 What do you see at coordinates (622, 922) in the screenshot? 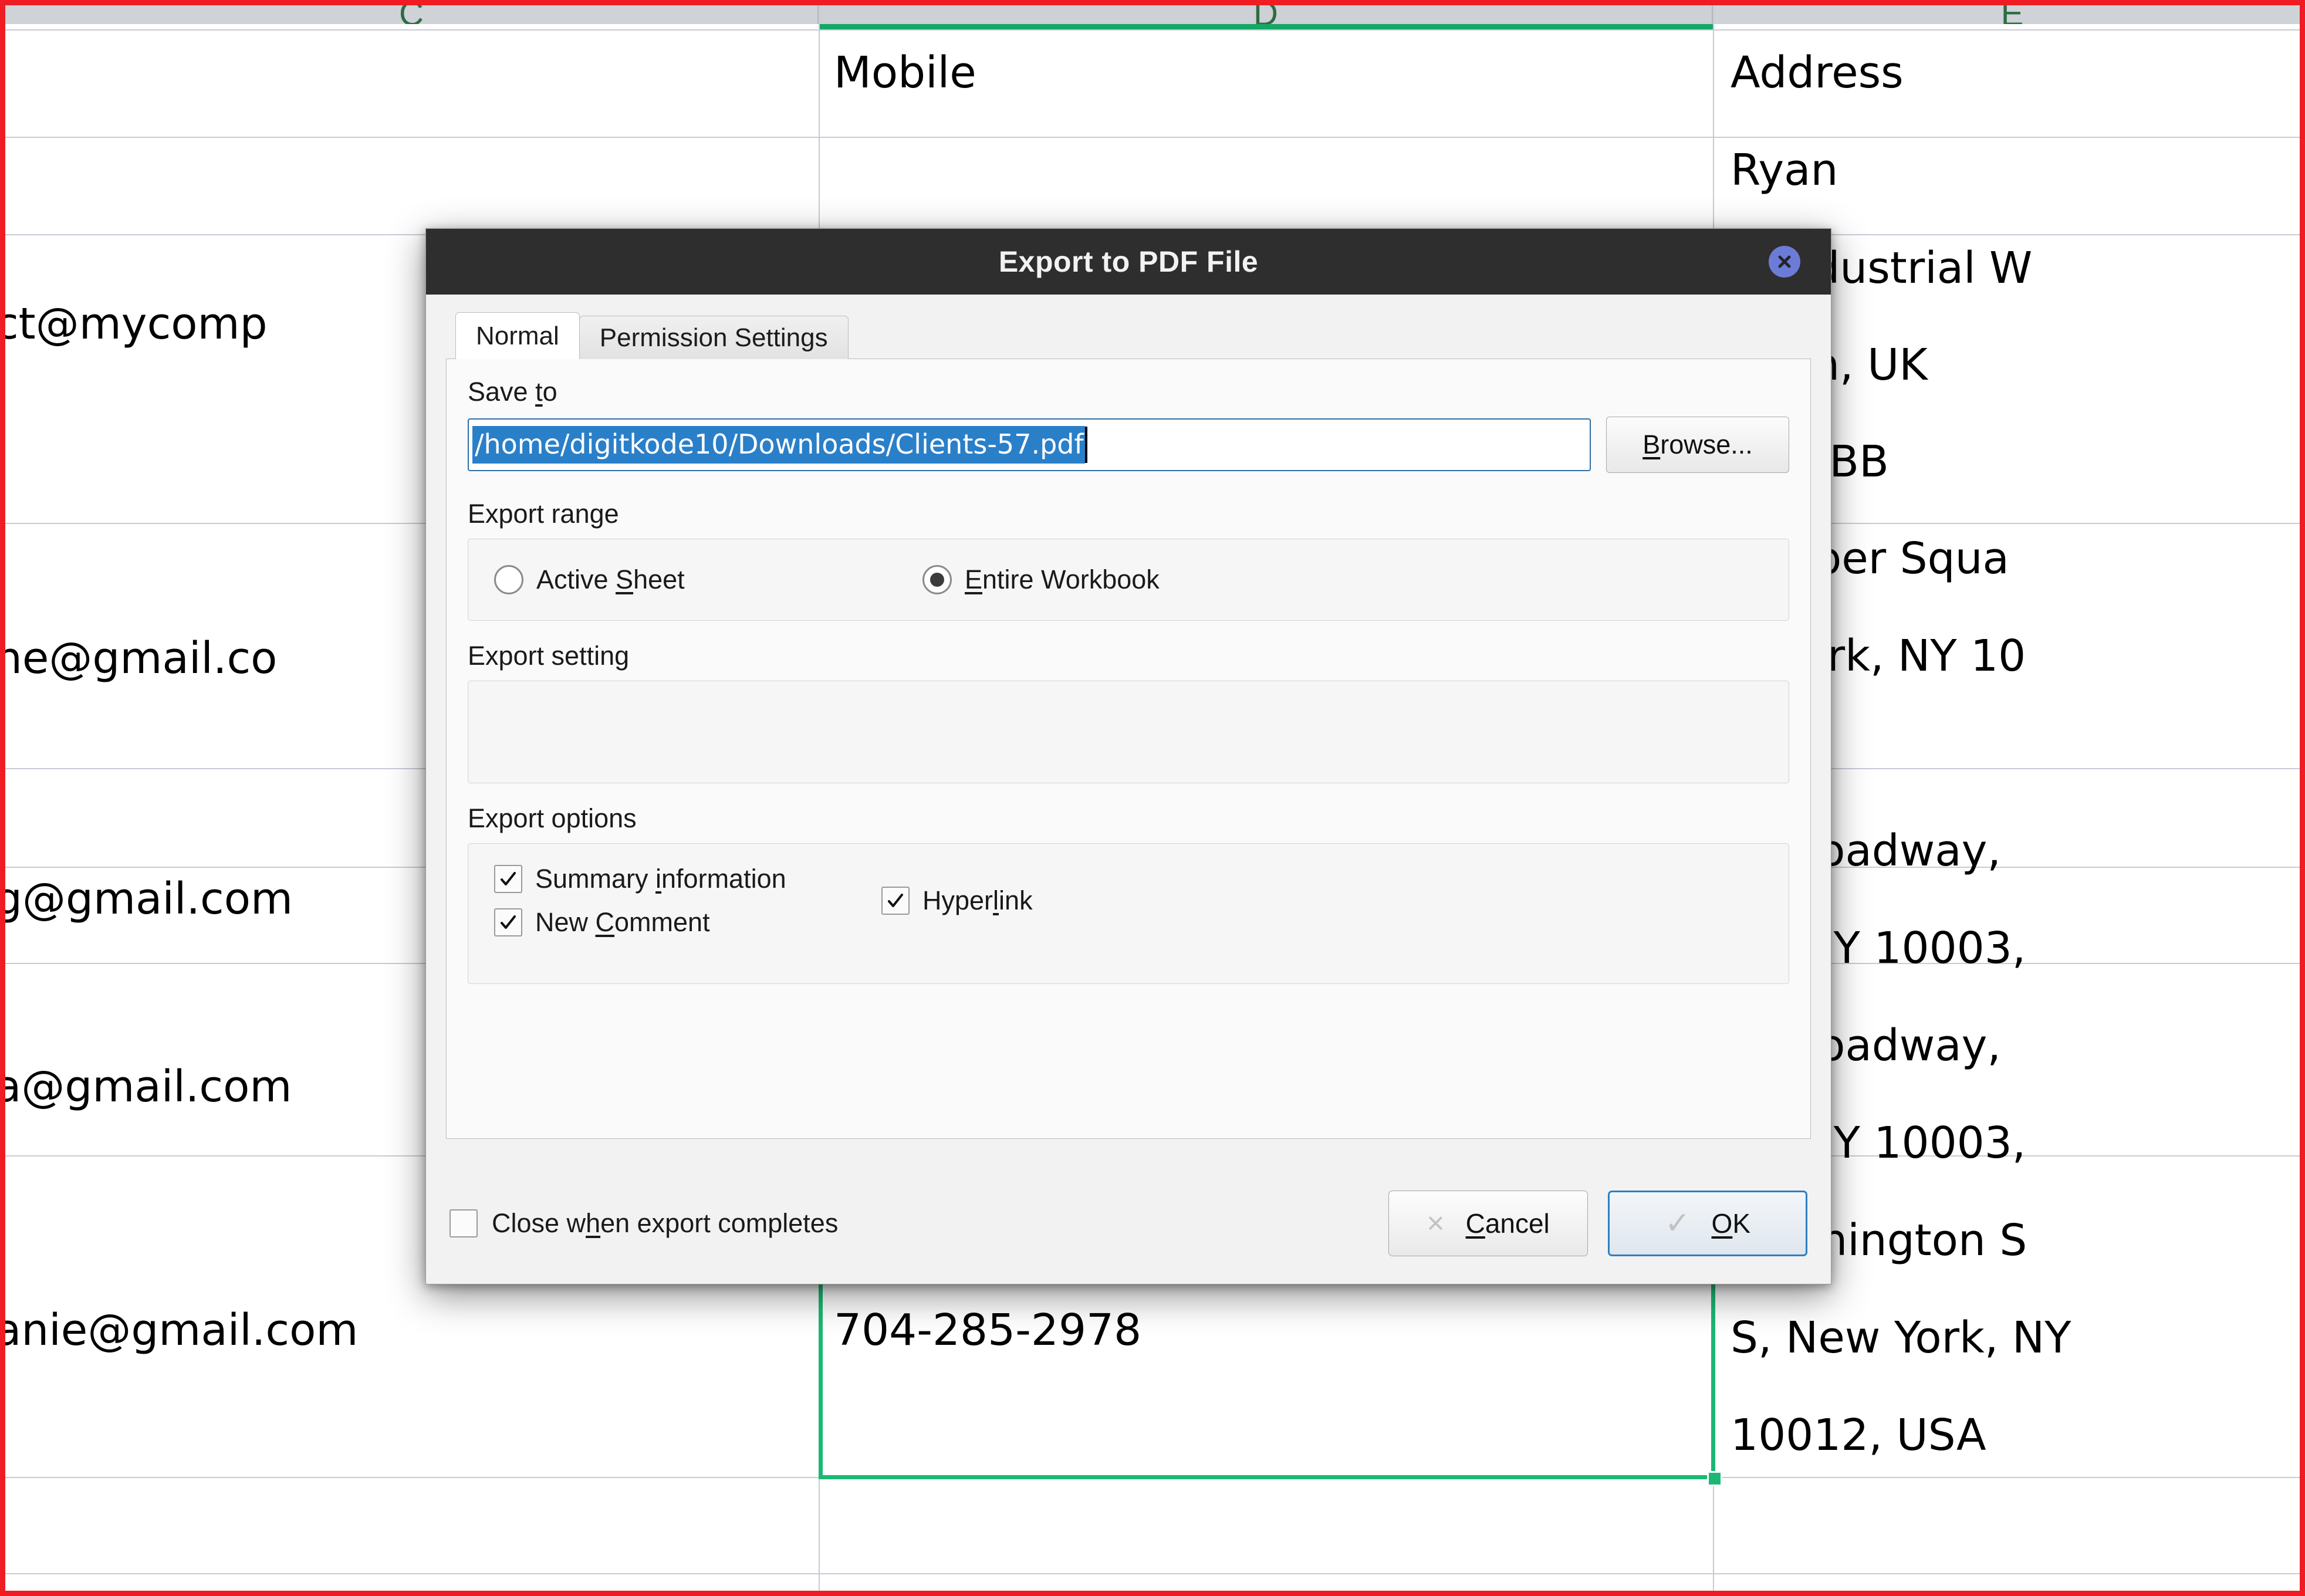
I see `checkbox-new-comment-label: New Comment` at bounding box center [622, 922].